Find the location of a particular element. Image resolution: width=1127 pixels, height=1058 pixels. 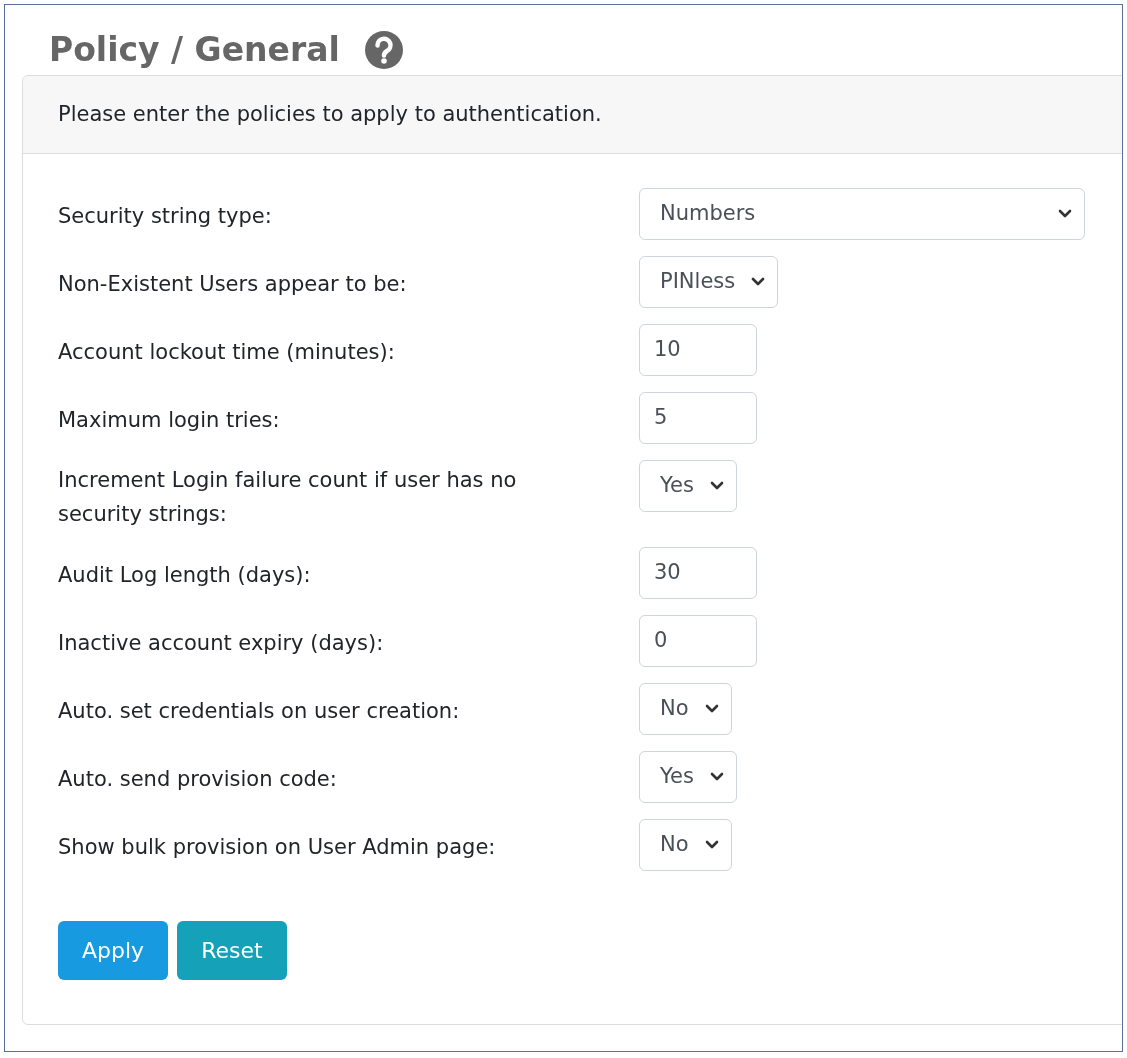

field-label: Auto. send provision code: is located at coordinates (198, 779).